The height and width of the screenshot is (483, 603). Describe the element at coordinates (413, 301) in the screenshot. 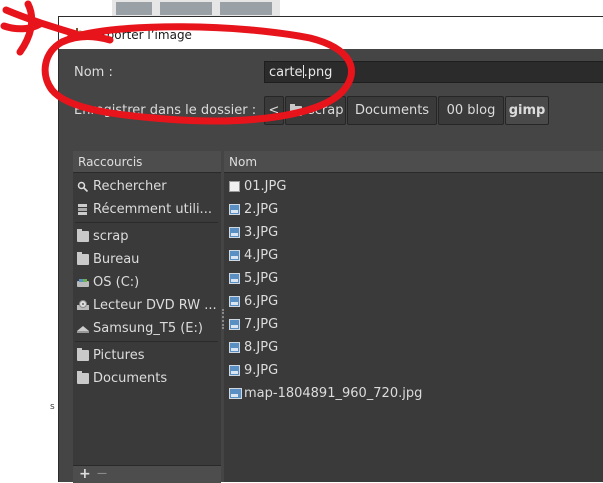

I see `file-row: 6.JPG` at that location.